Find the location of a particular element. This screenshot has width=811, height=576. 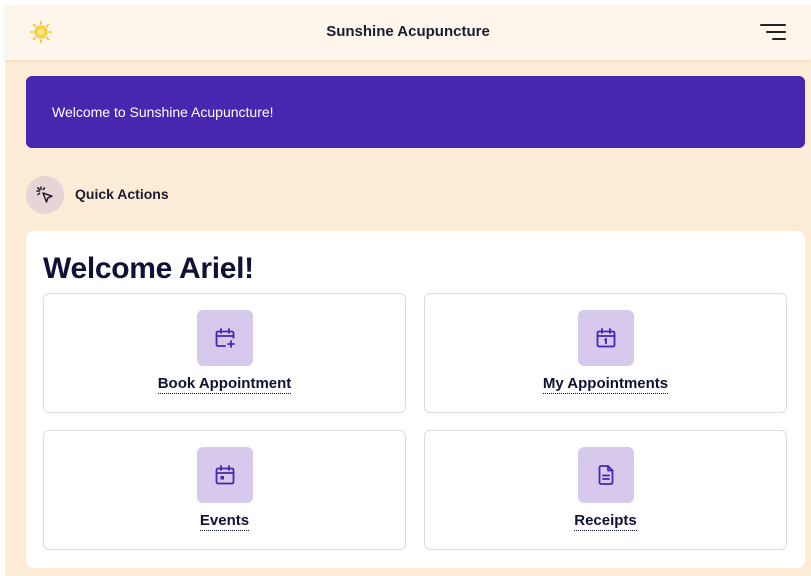

book-appointment-card: Book Appointment is located at coordinates (224, 353).